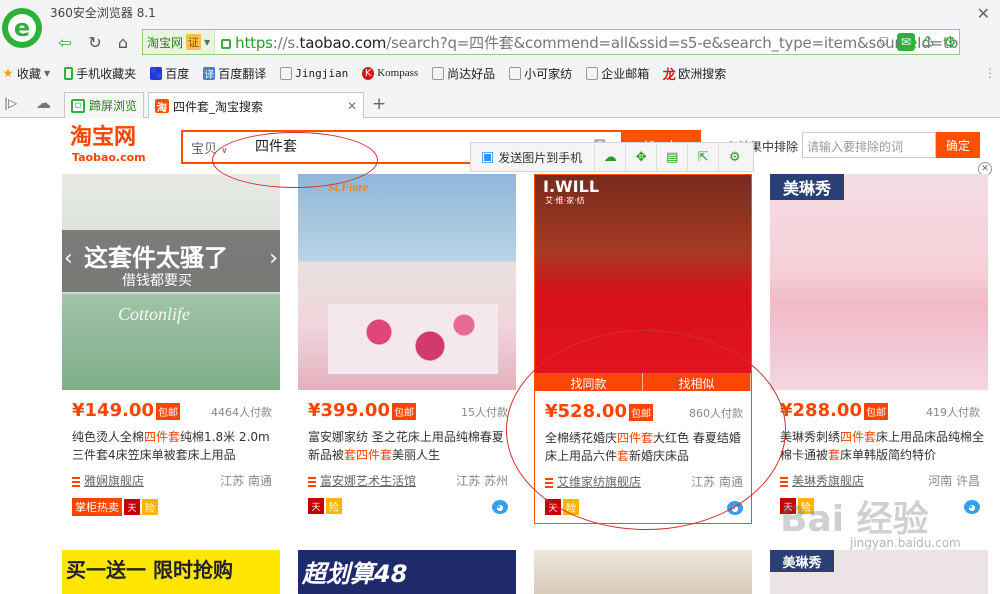 This screenshot has height=594, width=1000. I want to click on badges: 天 险, so click(325, 506).